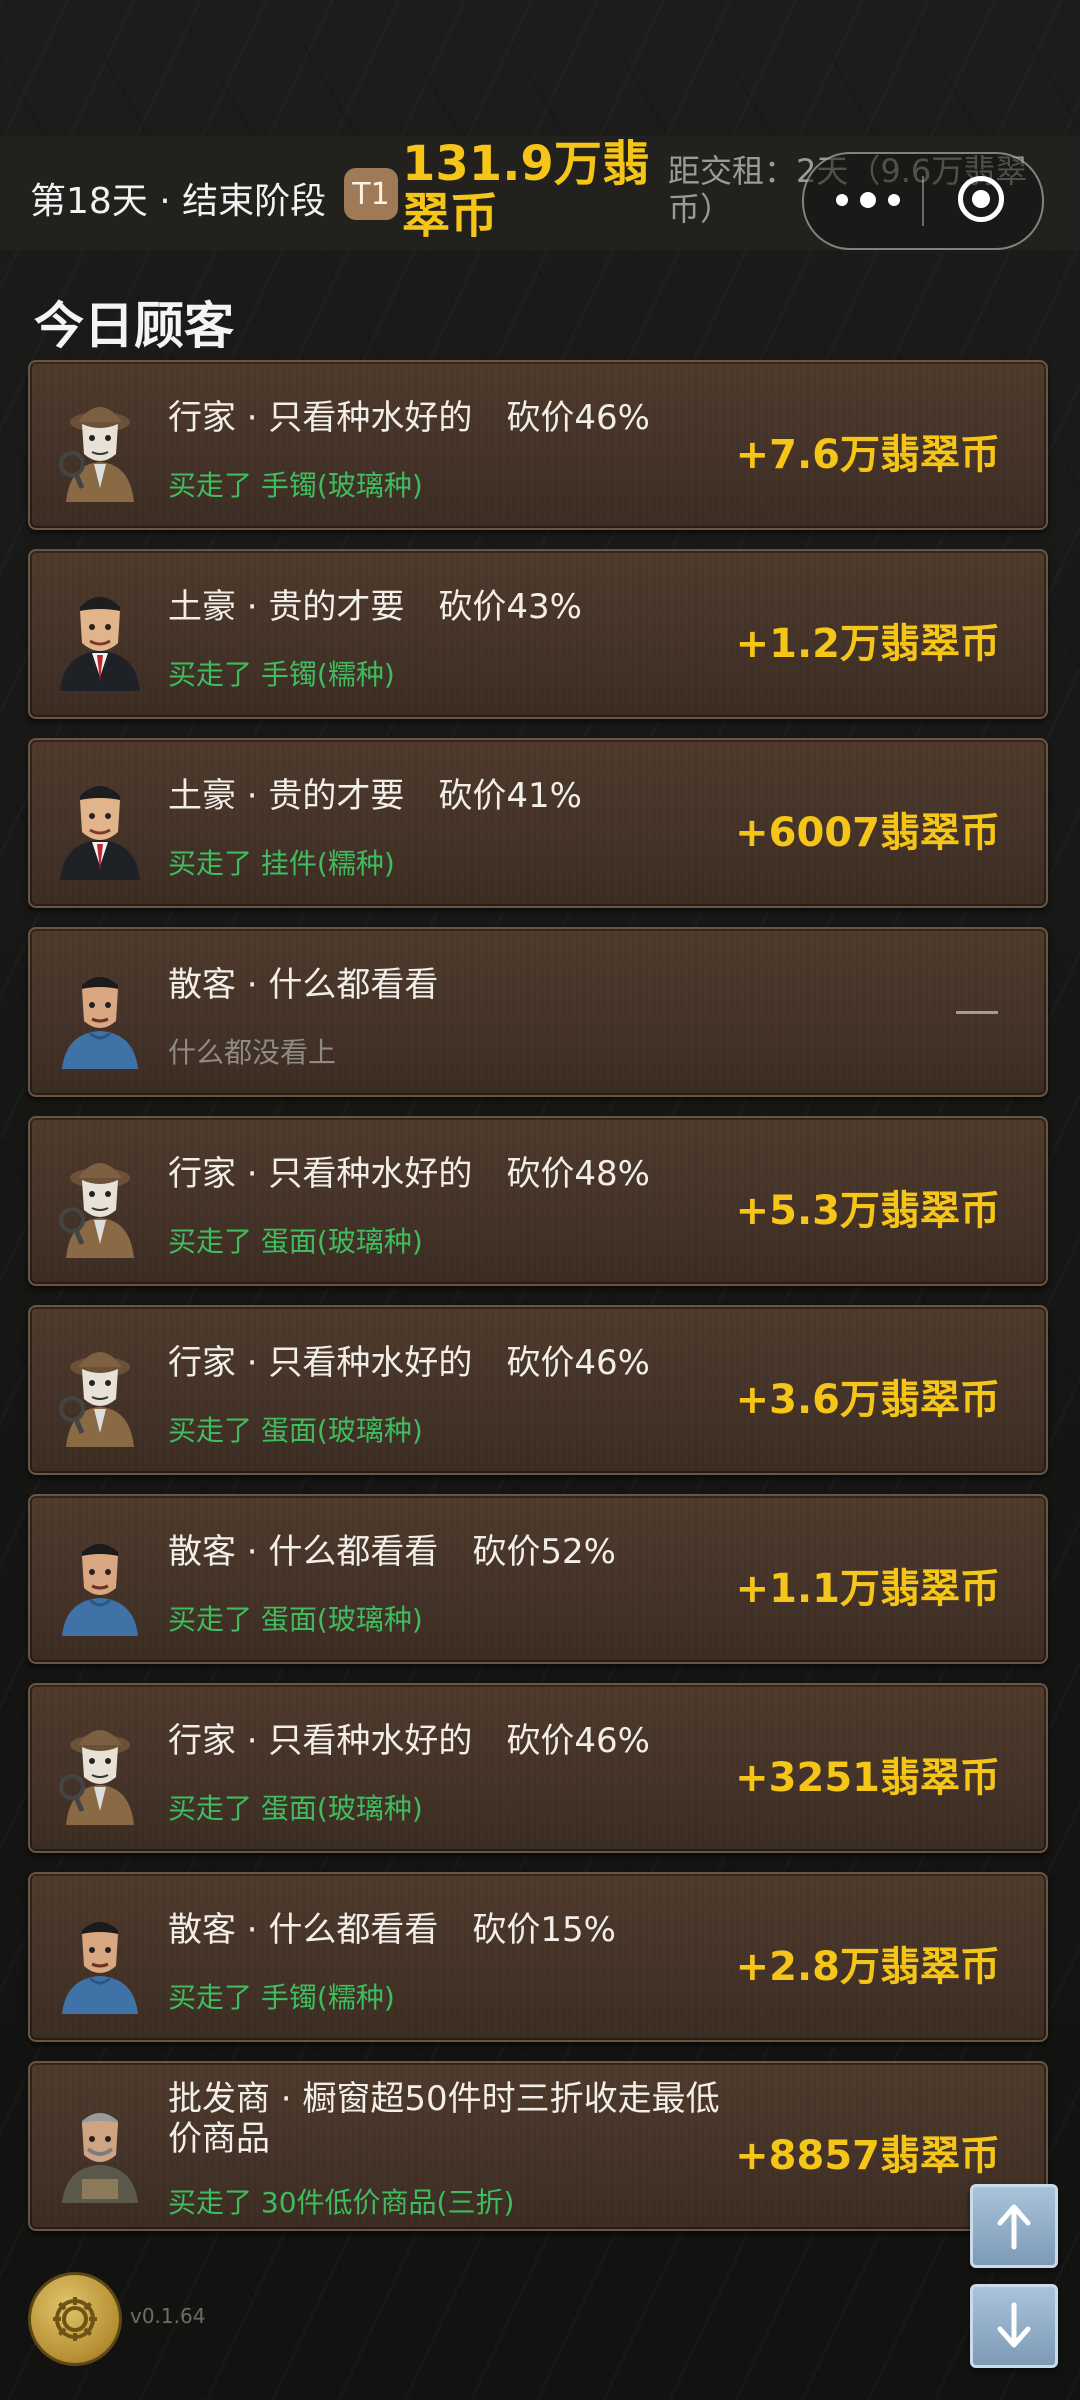  What do you see at coordinates (867, 1400) in the screenshot?
I see `sale-amount: +3.6万翡翠币` at bounding box center [867, 1400].